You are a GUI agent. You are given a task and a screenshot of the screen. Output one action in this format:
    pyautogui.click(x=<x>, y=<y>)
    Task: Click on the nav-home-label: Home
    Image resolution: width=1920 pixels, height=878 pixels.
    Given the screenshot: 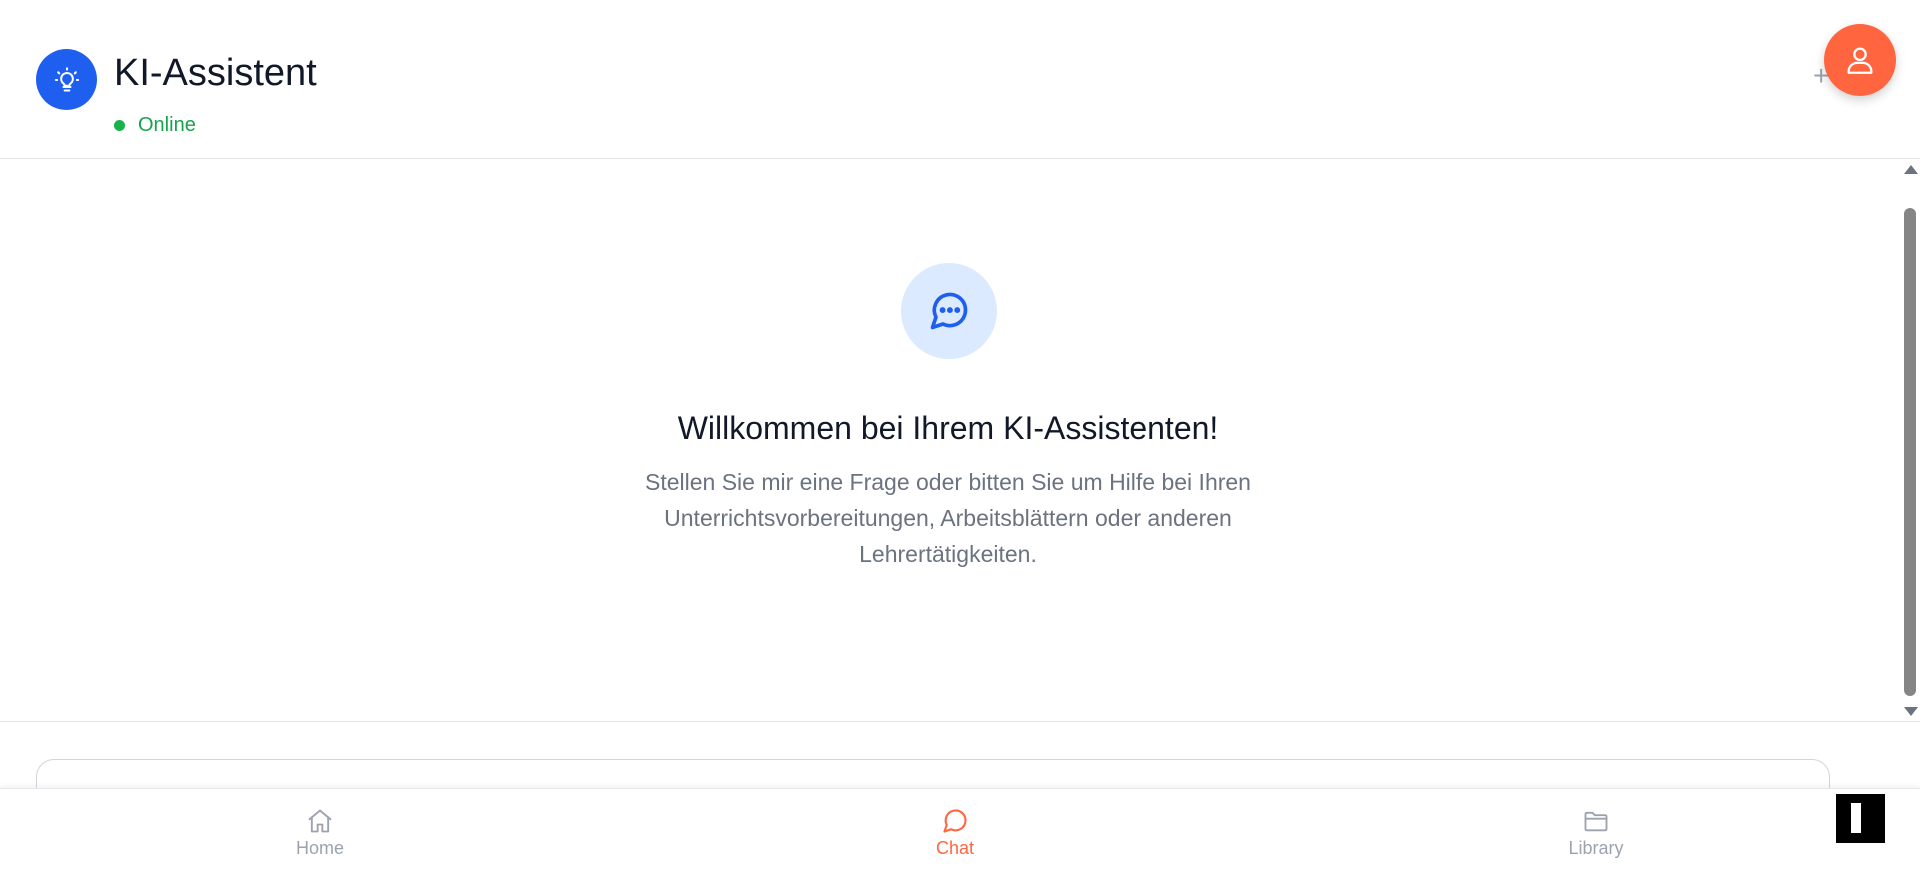 What is the action you would take?
    pyautogui.click(x=319, y=848)
    